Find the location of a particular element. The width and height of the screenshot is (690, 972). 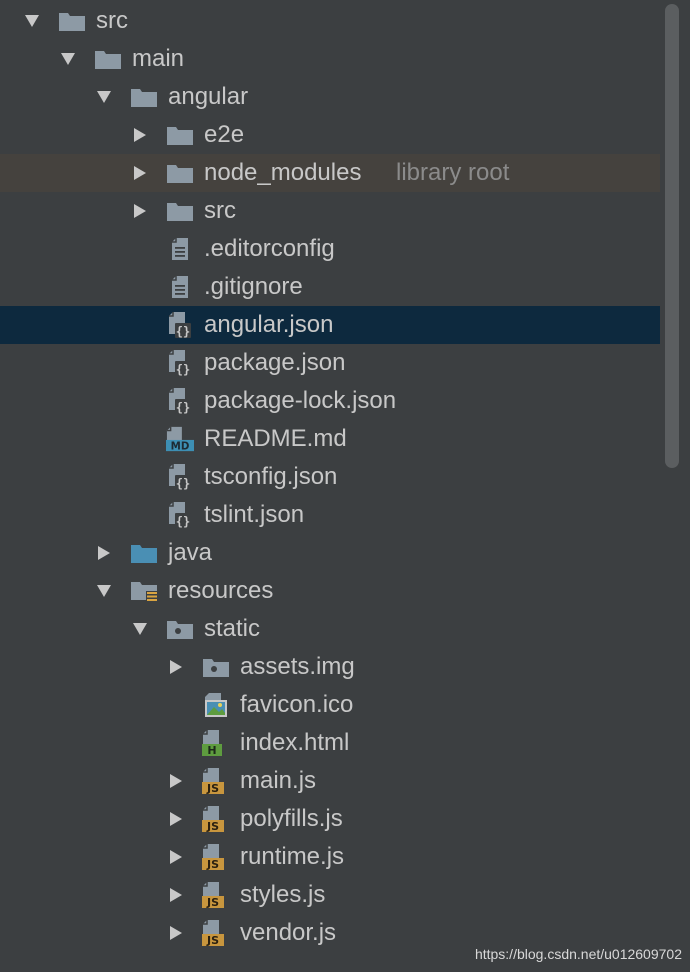

tree-row: JS styles.js is located at coordinates (330, 895).